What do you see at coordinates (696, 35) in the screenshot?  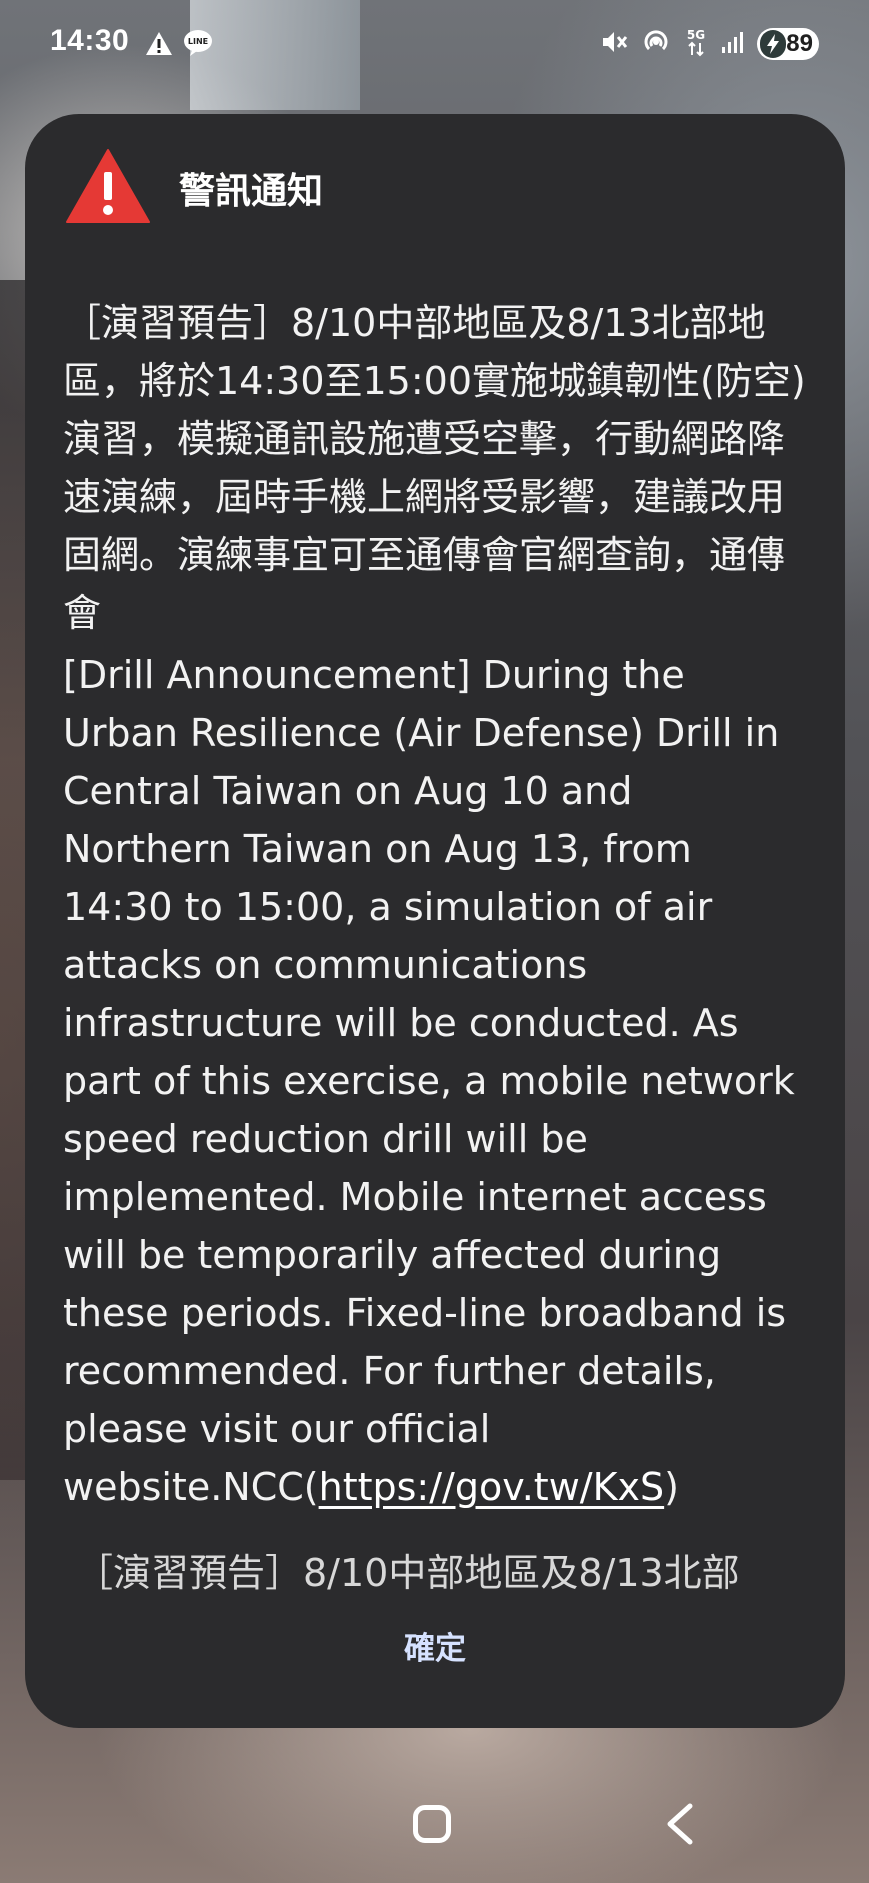 I see `network-type-label: 5G` at bounding box center [696, 35].